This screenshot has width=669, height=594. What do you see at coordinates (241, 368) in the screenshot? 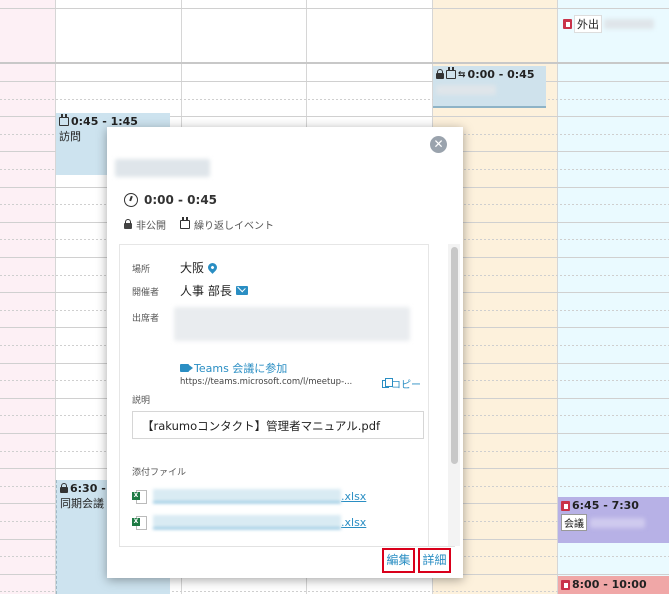
I see `teams-link-label: Teams 会議に参加` at bounding box center [241, 368].